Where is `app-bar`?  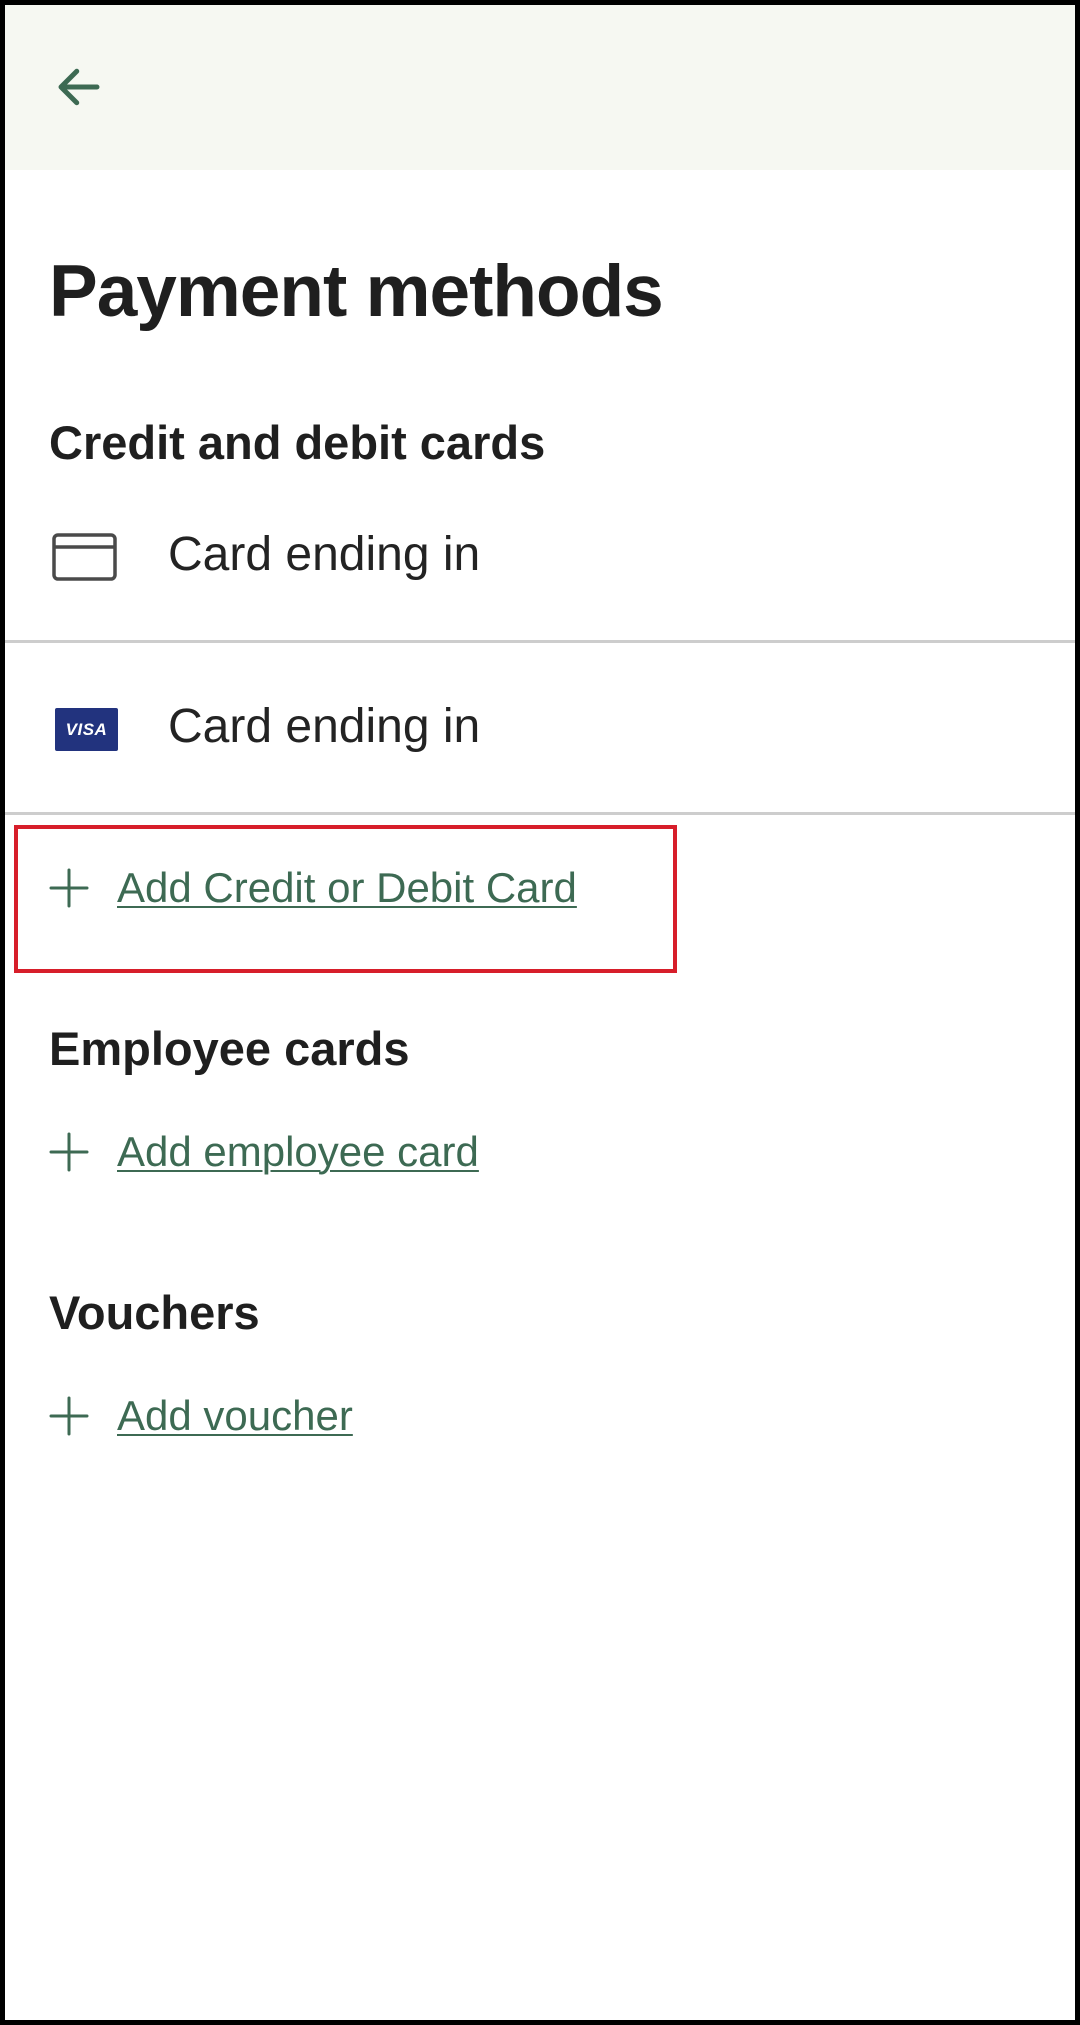
app-bar is located at coordinates (540, 87).